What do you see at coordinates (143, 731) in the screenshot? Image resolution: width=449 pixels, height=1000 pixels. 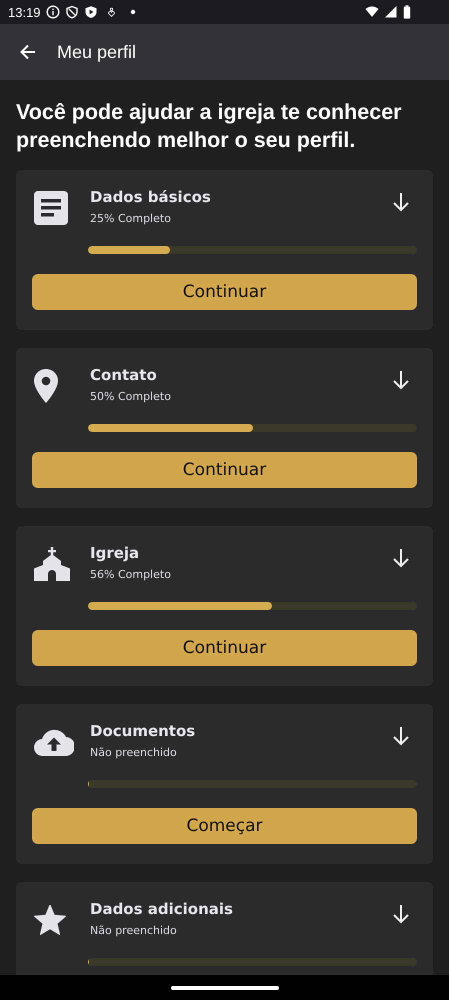 I see `section-title: Documentos` at bounding box center [143, 731].